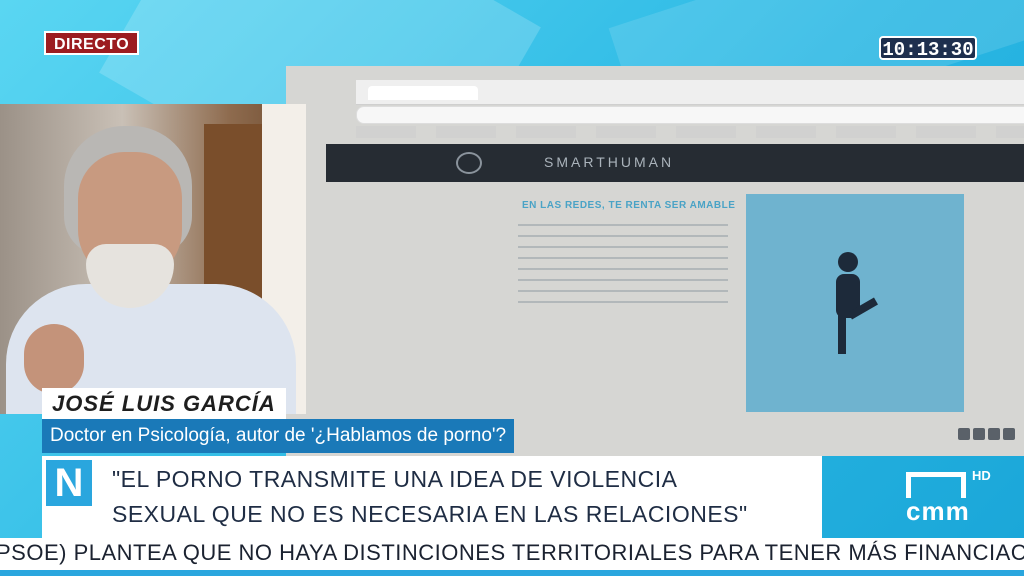 This screenshot has height=576, width=1024. Describe the element at coordinates (623, 265) in the screenshot. I see `article-body` at that location.